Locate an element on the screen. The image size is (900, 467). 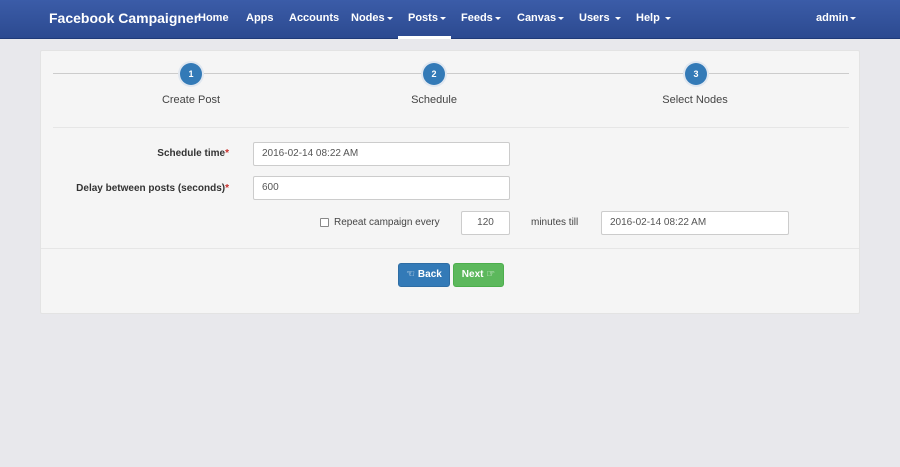
nav-apps: Apps is located at coordinates (260, 18).